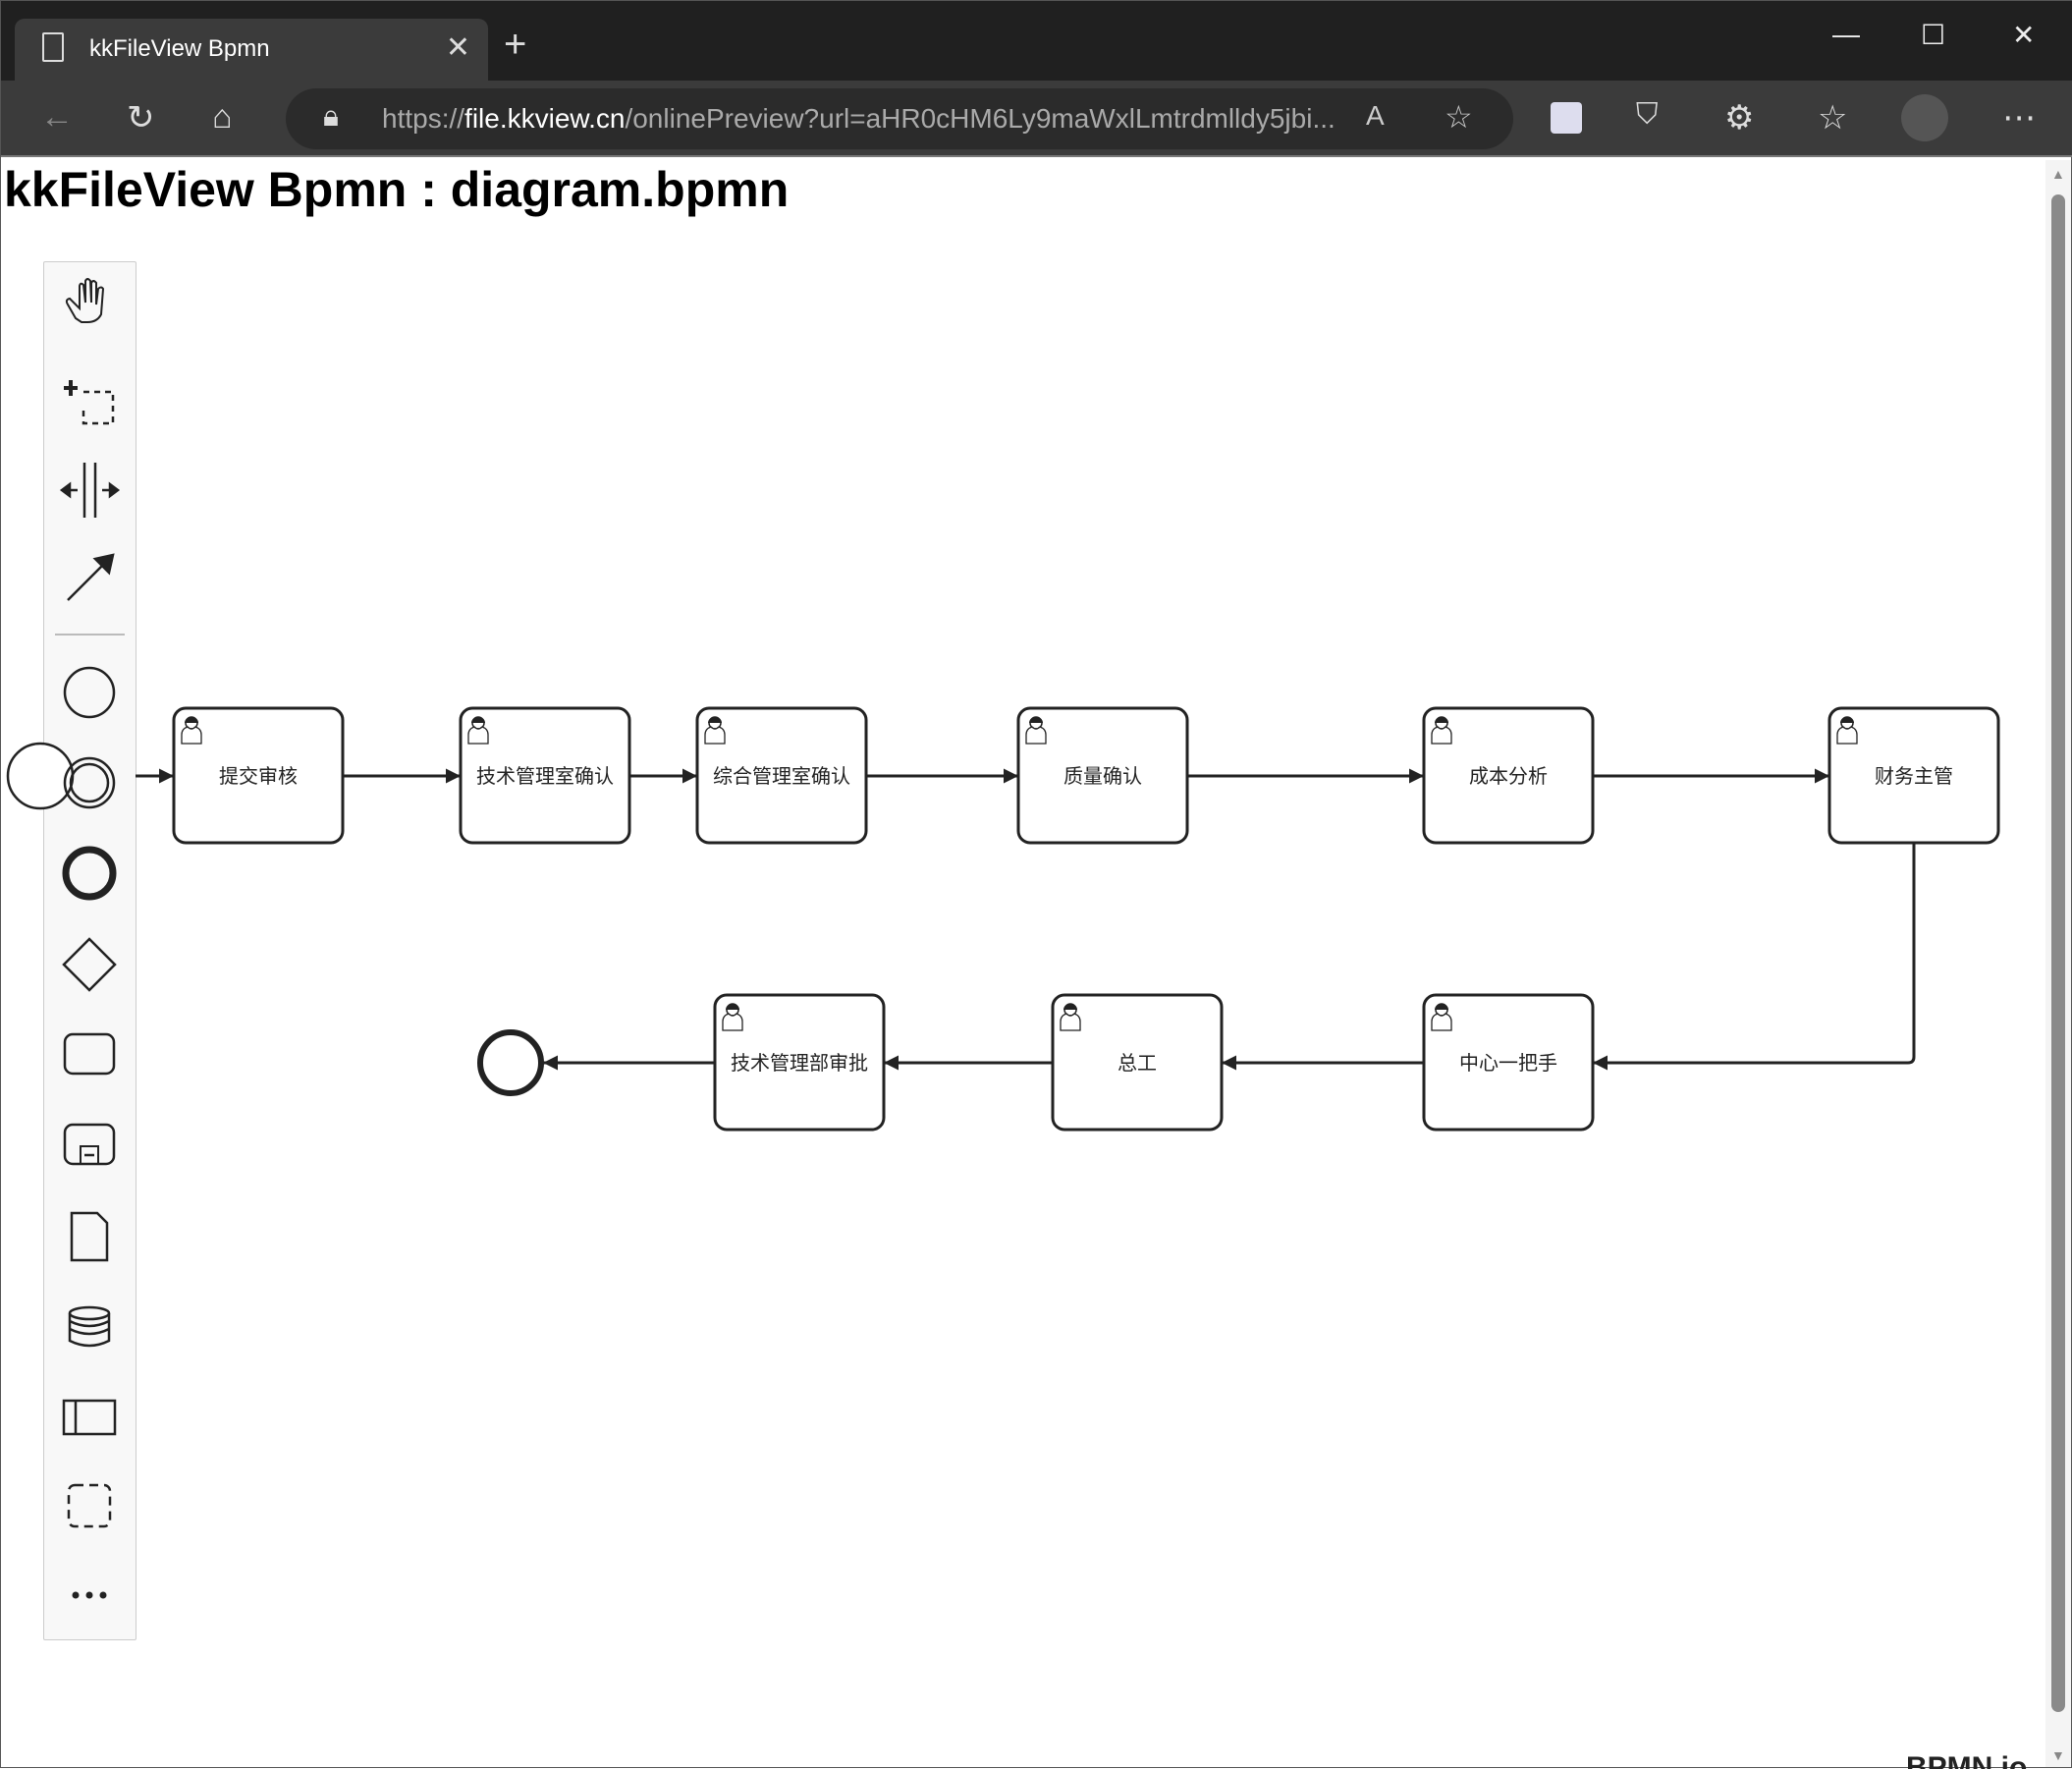 Image resolution: width=2072 pixels, height=1769 pixels. What do you see at coordinates (1966, 1760) in the screenshot?
I see `bpmn-io-watermark: BPMN.io` at bounding box center [1966, 1760].